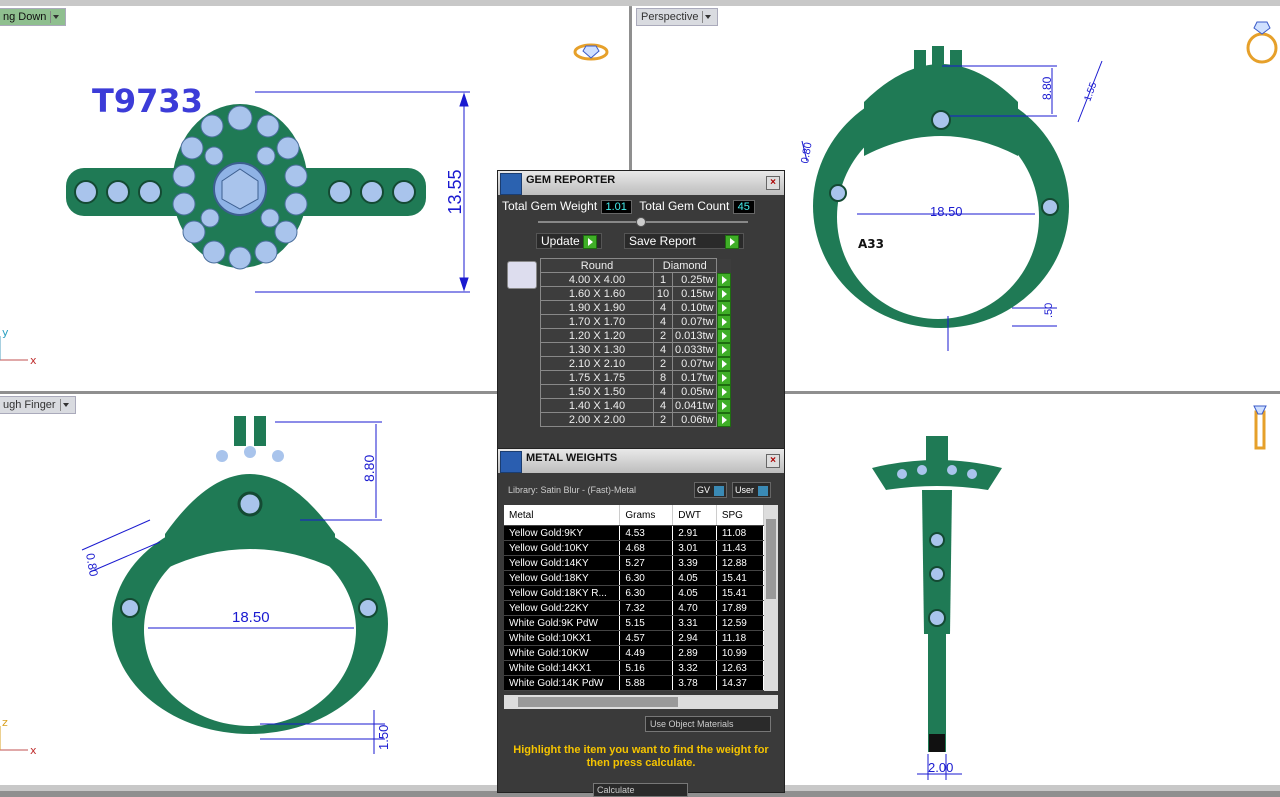 The height and width of the screenshot is (797, 1280). What do you see at coordinates (5, 722) in the screenshot?
I see `svg-text: z` at bounding box center [5, 722].